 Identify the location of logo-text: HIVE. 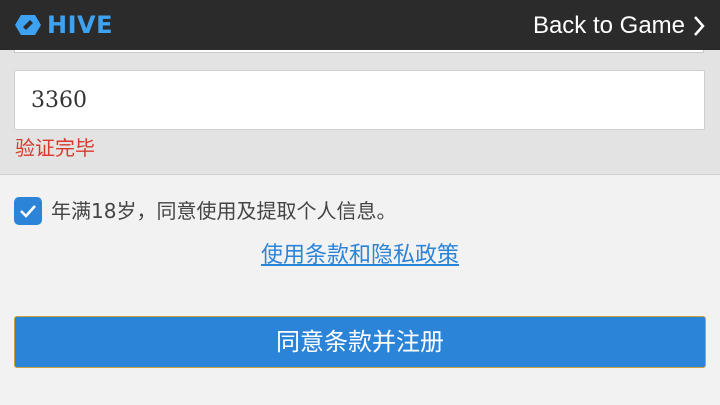
(80, 25).